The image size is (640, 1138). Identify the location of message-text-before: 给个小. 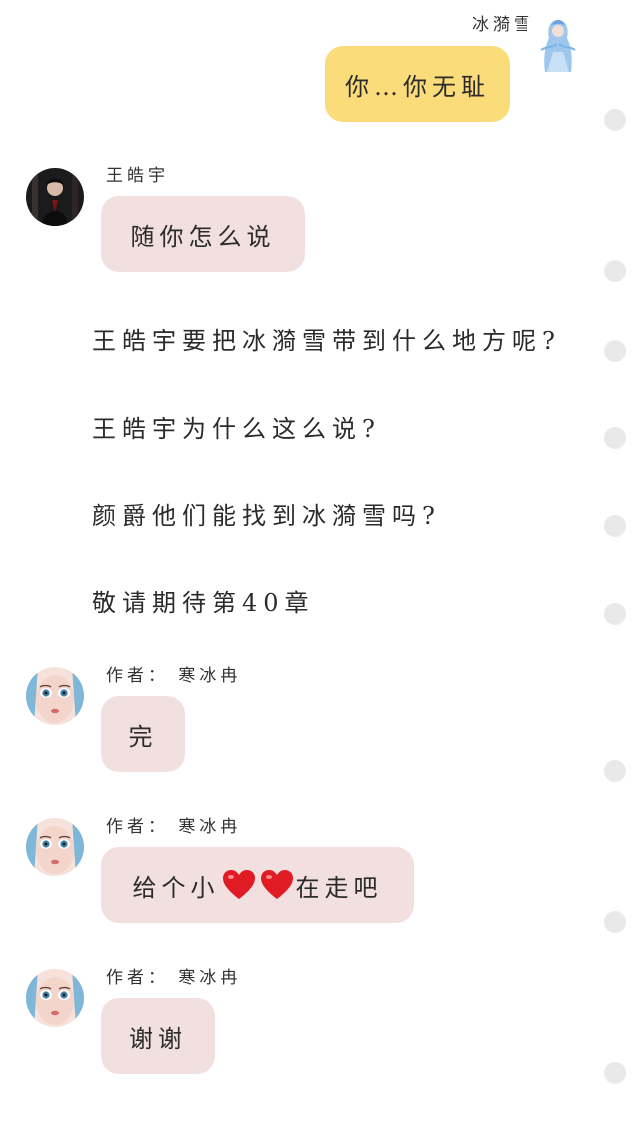
(176, 887).